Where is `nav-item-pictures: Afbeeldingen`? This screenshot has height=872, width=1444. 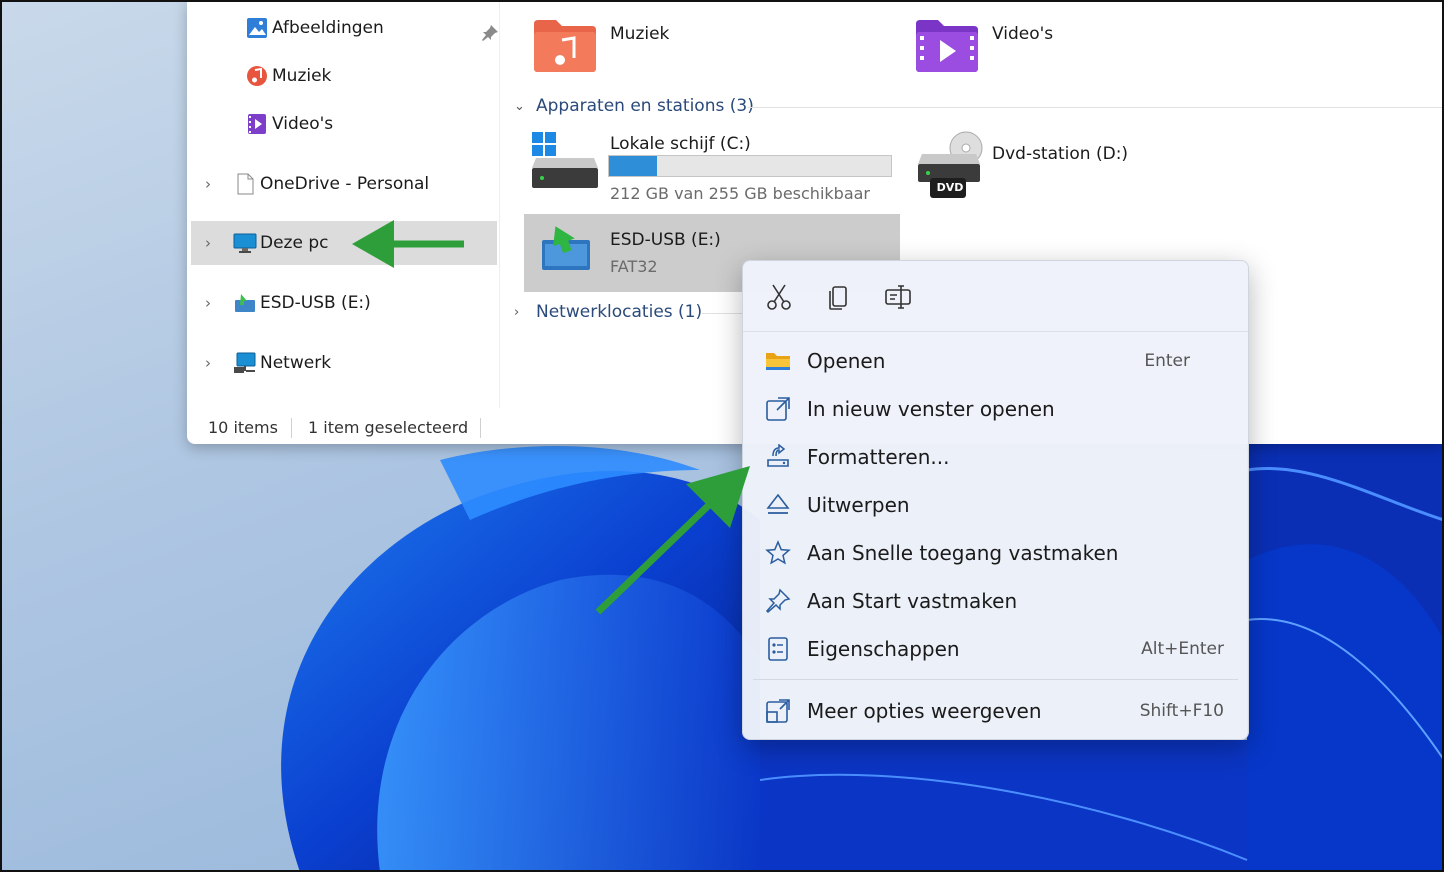 nav-item-pictures: Afbeeldingen is located at coordinates (345, 28).